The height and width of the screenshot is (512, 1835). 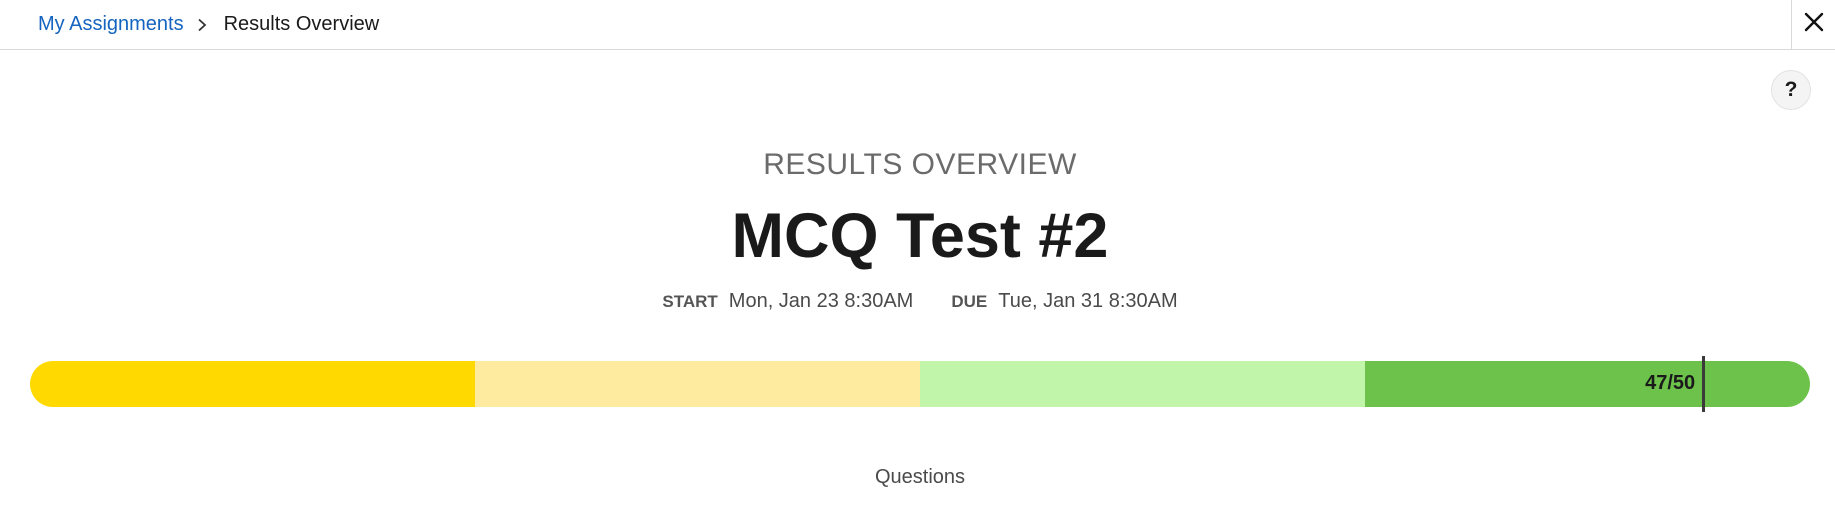 I want to click on top-bar: My Assignments Results Overview, so click(x=917, y=25).